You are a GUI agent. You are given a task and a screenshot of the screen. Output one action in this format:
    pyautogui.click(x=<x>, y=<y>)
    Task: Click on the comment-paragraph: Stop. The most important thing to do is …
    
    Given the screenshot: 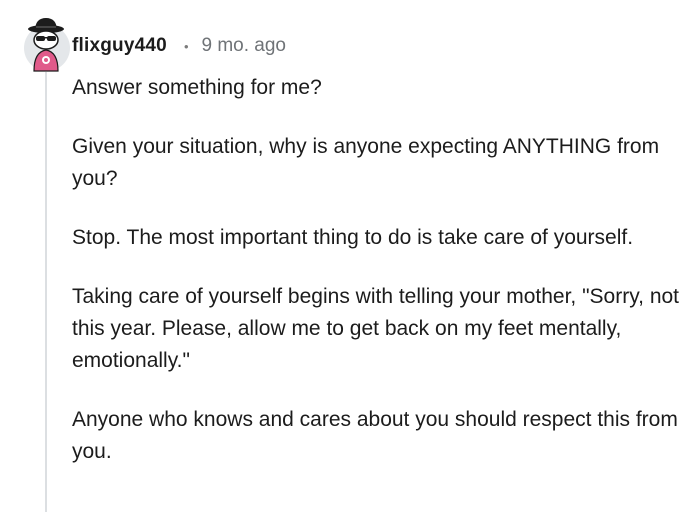 What is the action you would take?
    pyautogui.click(x=353, y=237)
    